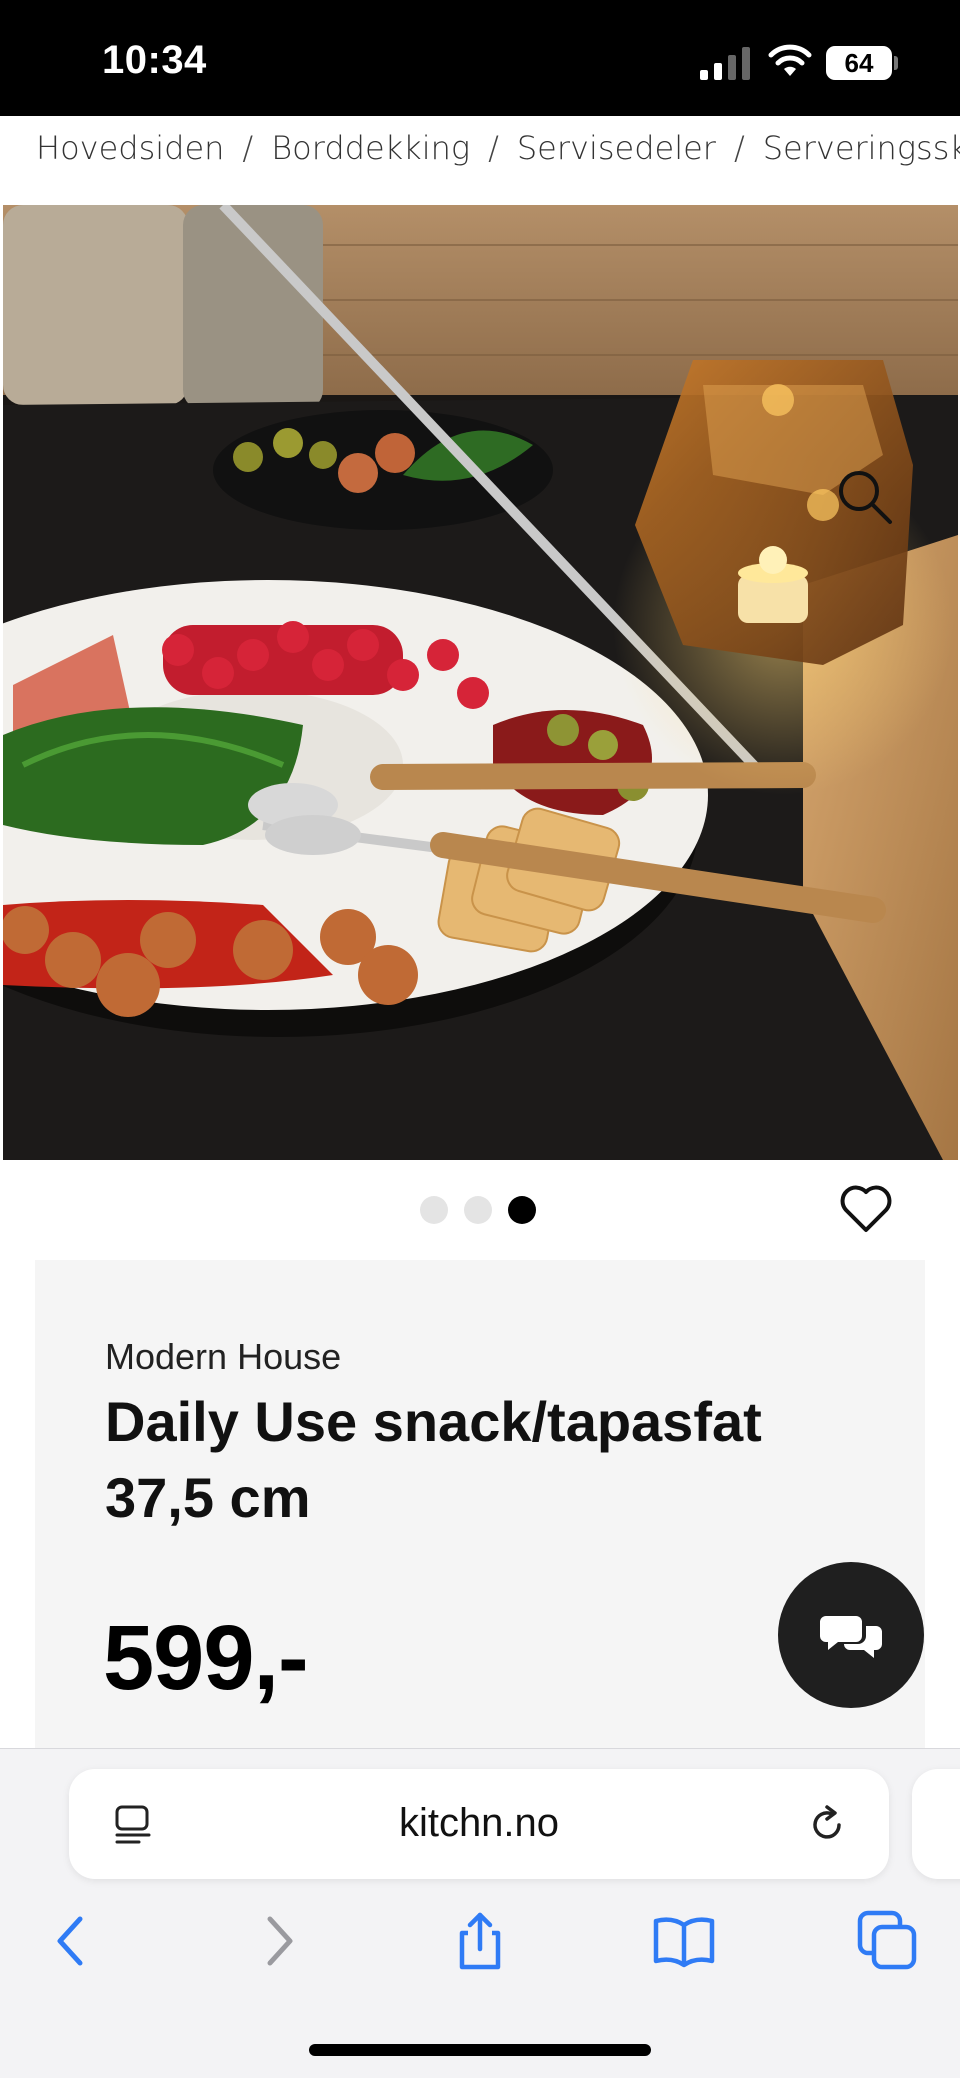 This screenshot has height=2078, width=960. I want to click on battery-indicator: 64, so click(859, 63).